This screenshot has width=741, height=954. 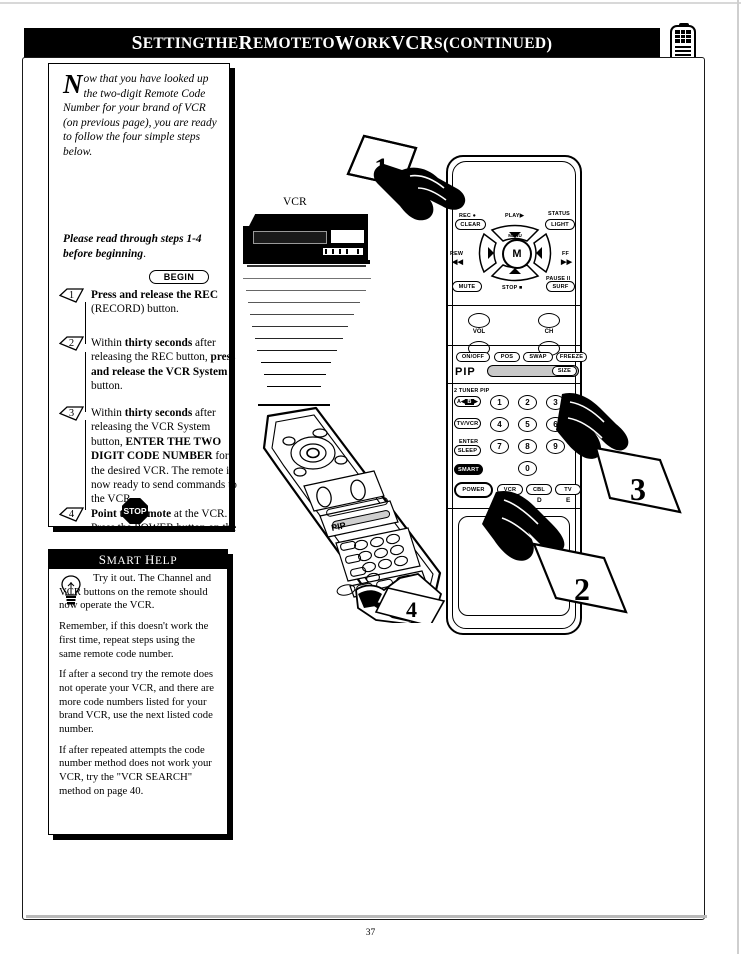 What do you see at coordinates (406, 177) in the screenshot?
I see `callout-hand-1: 1` at bounding box center [406, 177].